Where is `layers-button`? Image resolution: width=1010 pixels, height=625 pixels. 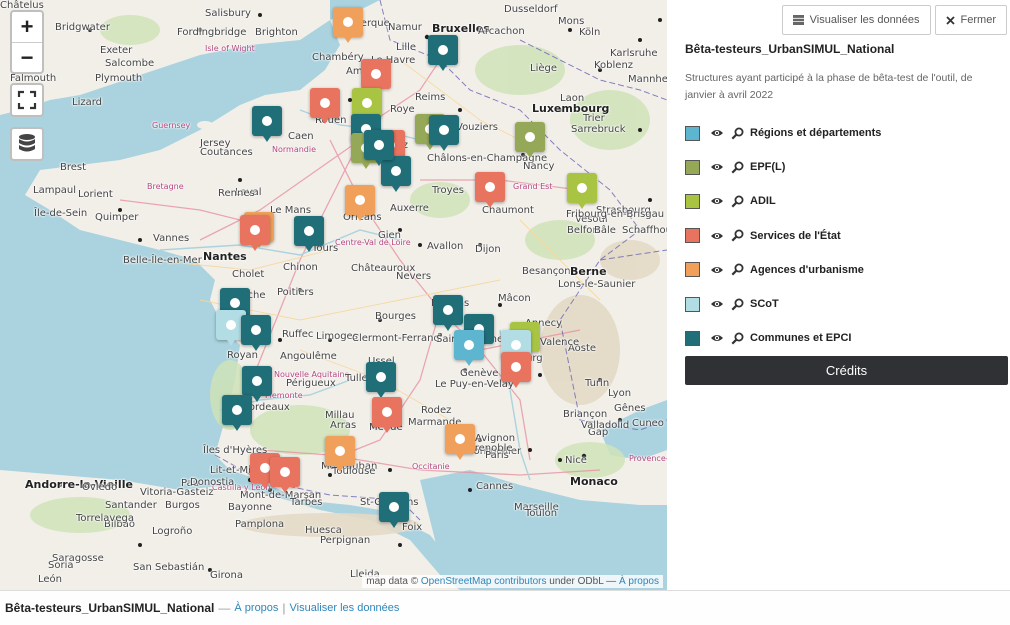
layers-button is located at coordinates (27, 144).